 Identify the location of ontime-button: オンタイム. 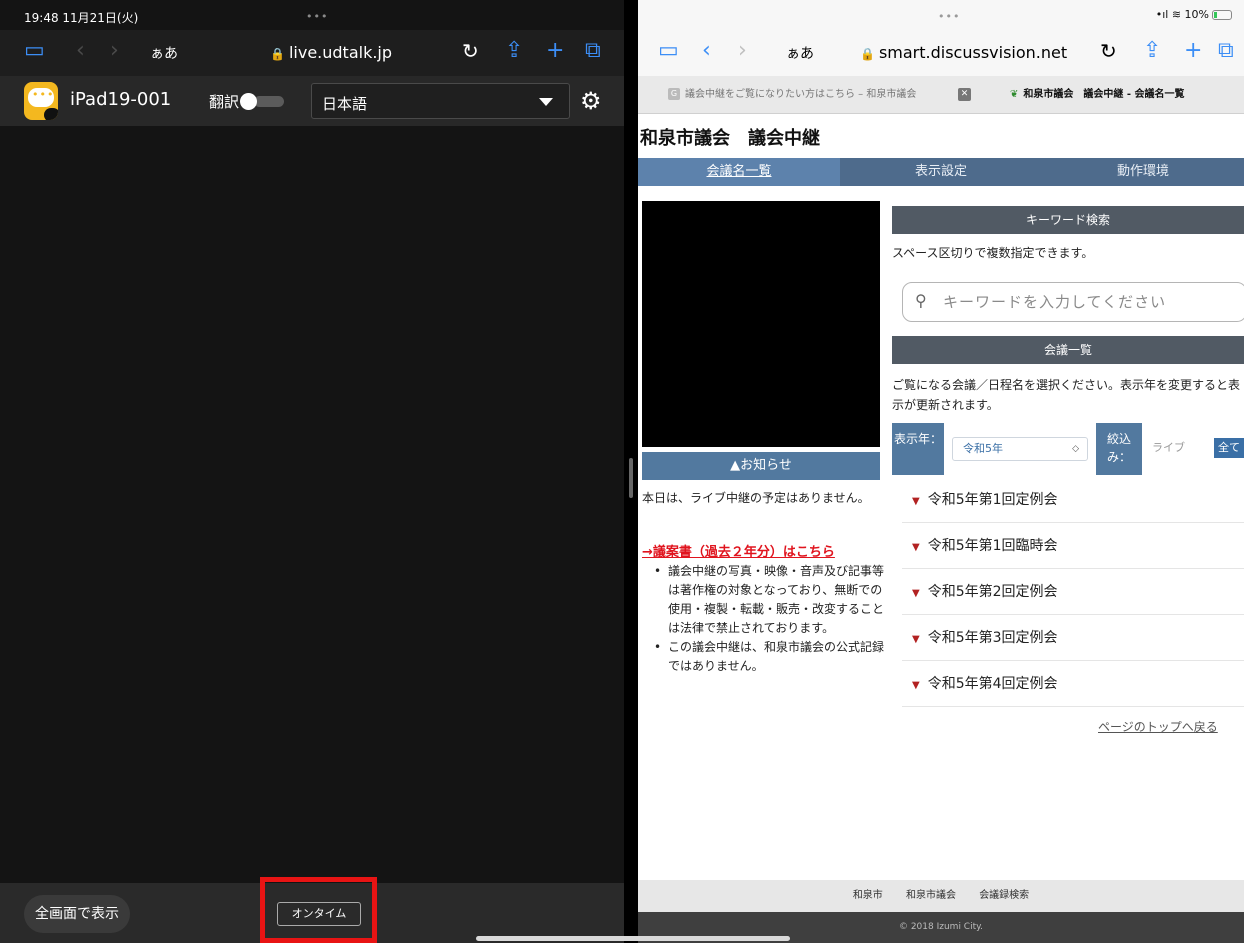
(319, 914).